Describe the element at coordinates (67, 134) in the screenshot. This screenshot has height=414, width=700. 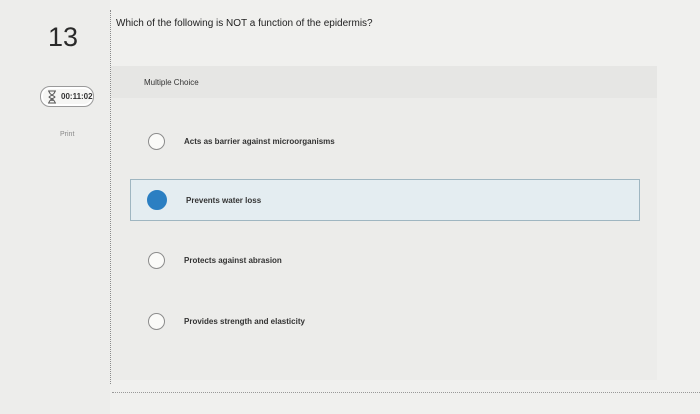
I see `print-link: Print` at that location.